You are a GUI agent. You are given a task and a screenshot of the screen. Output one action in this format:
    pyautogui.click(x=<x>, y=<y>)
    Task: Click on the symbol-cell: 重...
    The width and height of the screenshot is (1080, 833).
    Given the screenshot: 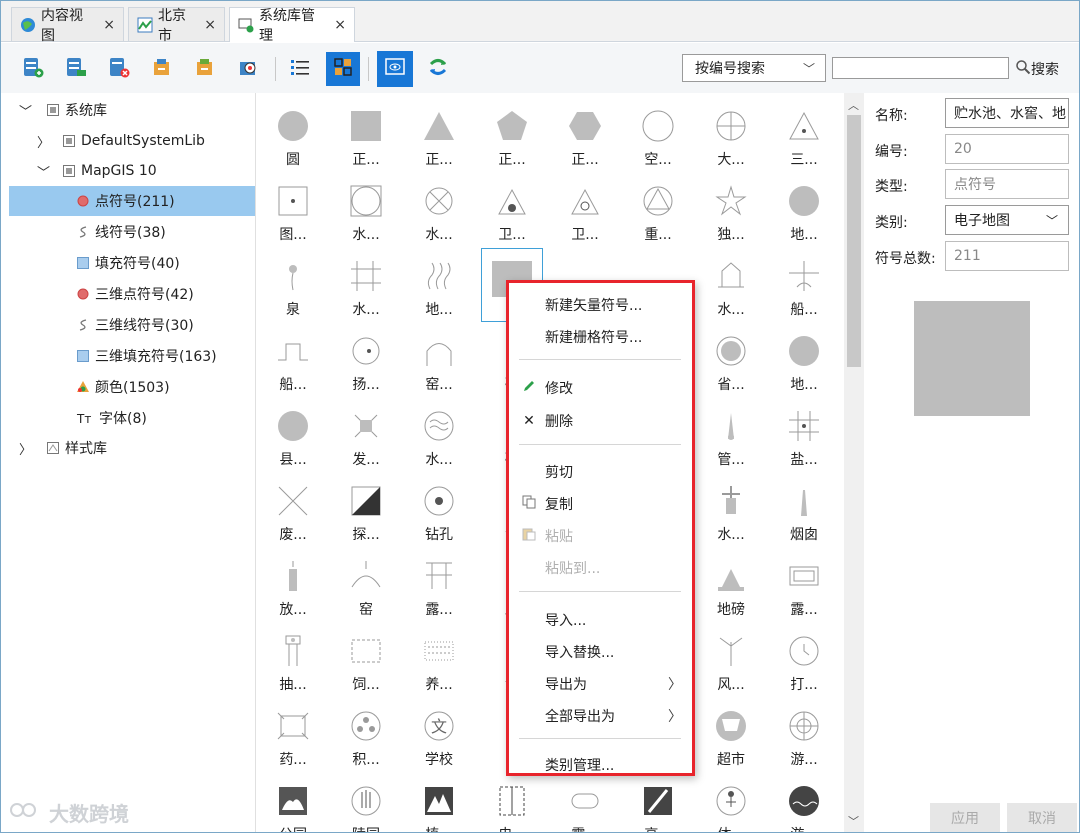 What is the action you would take?
    pyautogui.click(x=658, y=210)
    